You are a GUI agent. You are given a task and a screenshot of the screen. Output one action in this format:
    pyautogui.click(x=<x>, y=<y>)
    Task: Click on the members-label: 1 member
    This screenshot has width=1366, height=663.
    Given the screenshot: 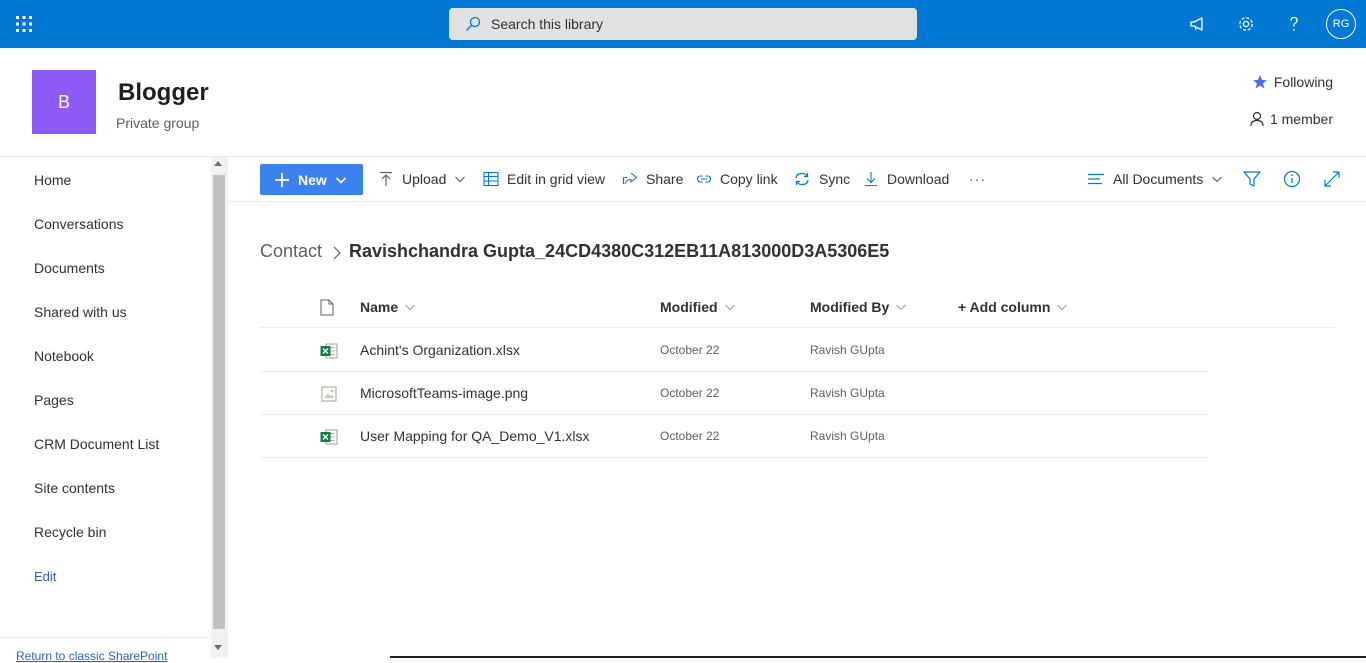 What is the action you would take?
    pyautogui.click(x=1301, y=119)
    